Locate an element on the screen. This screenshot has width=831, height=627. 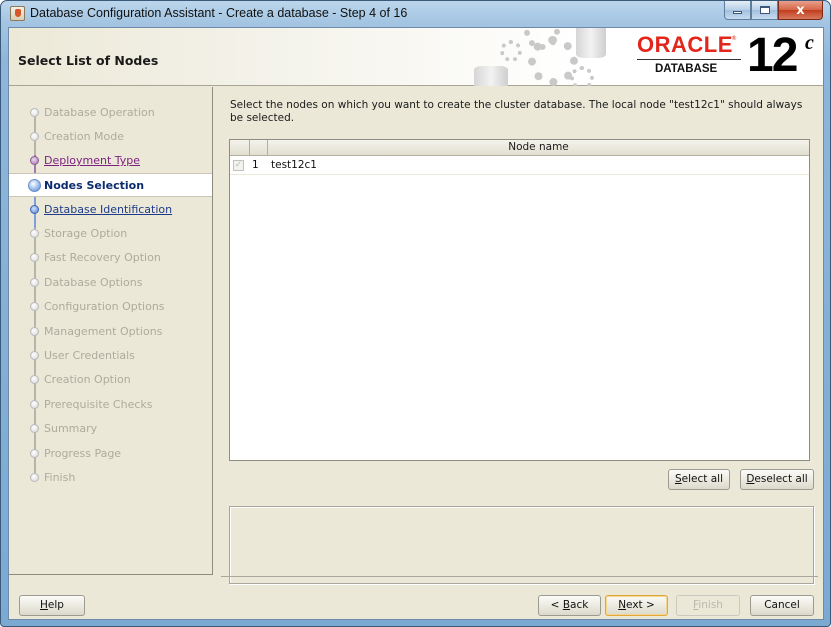
close-icon: x is located at coordinates (800, 10).